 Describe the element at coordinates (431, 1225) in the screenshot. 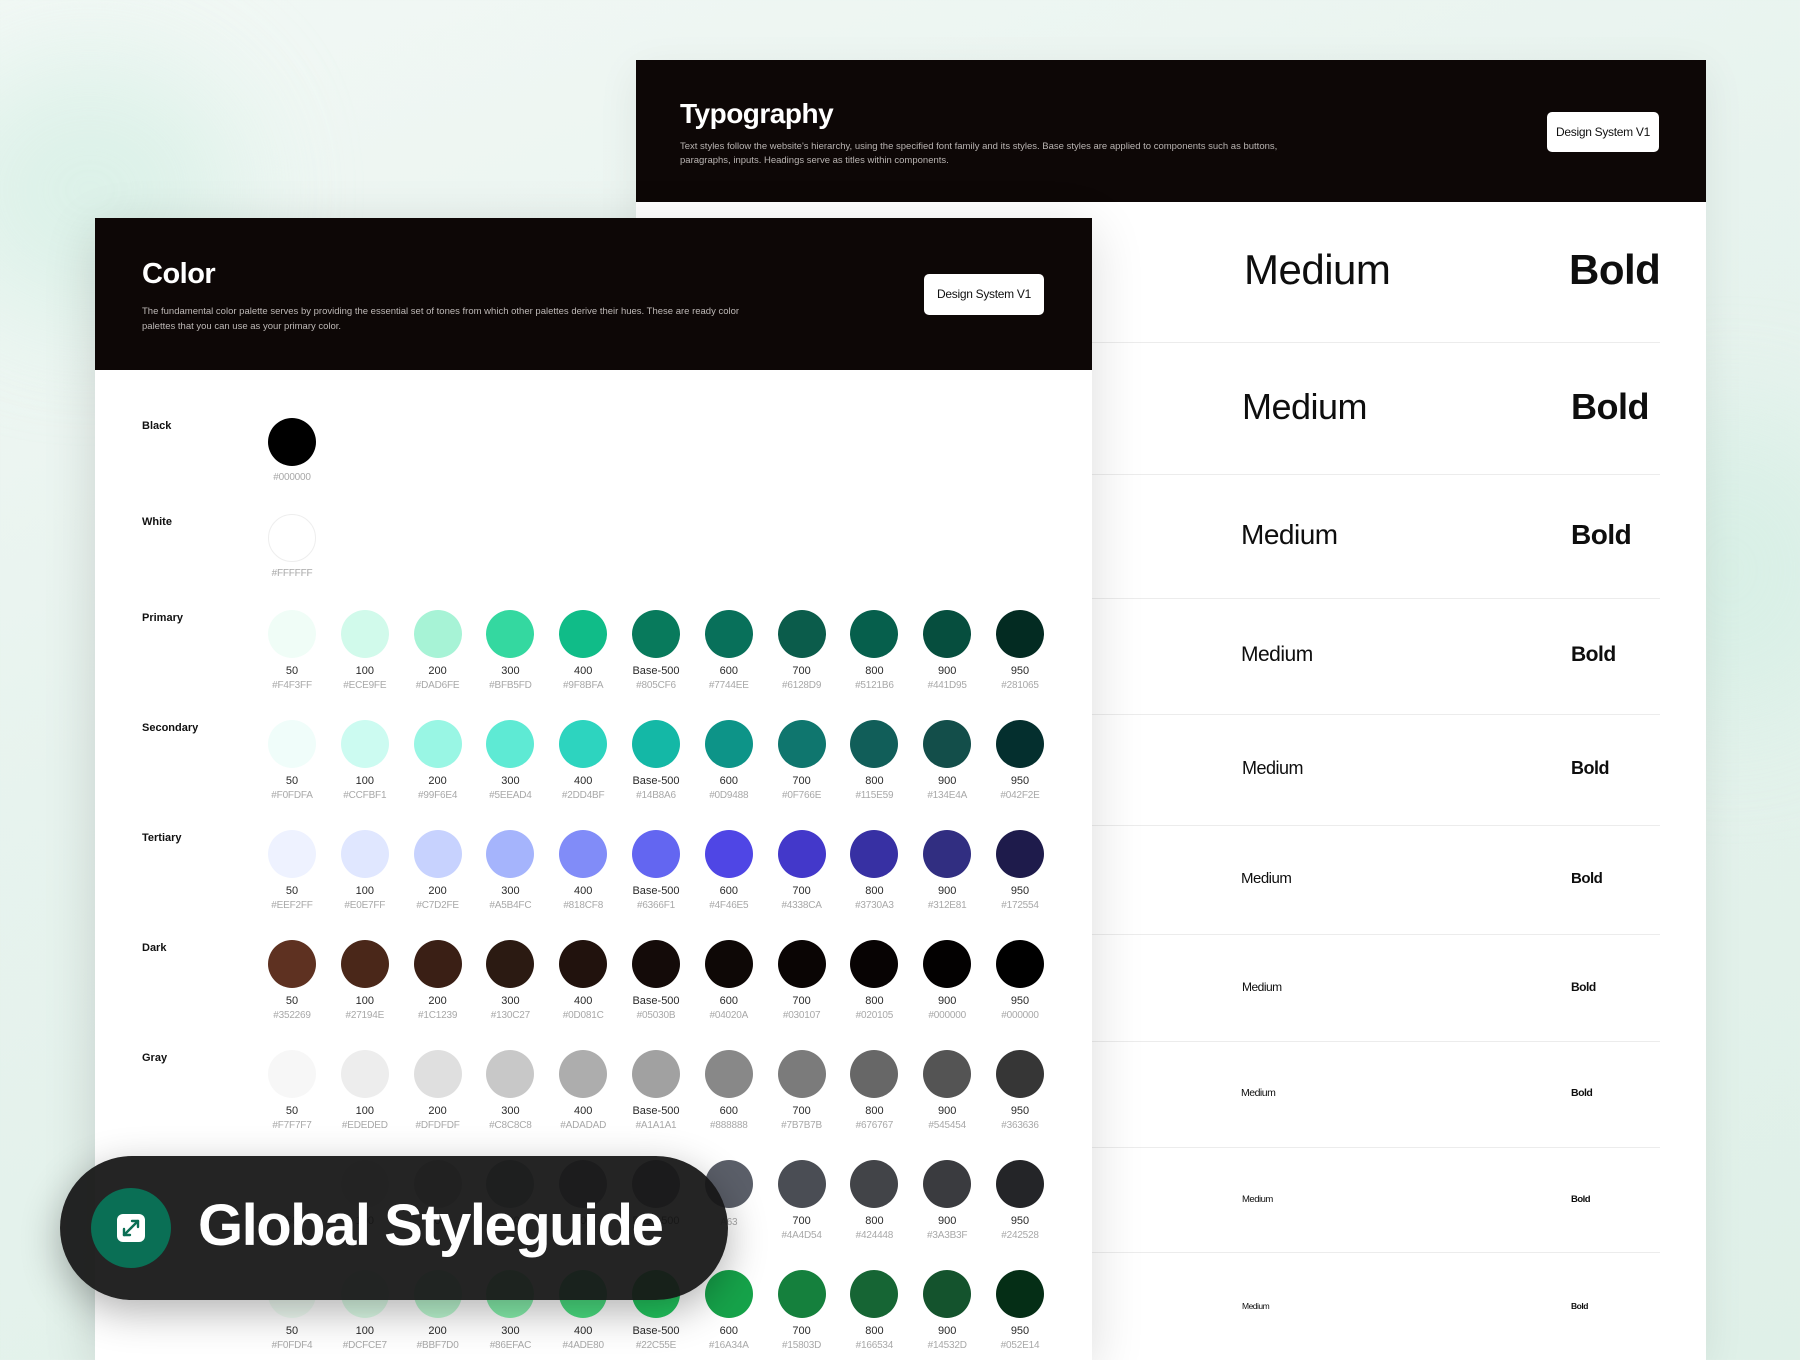

I see `badge-label: Global Styleguide` at that location.